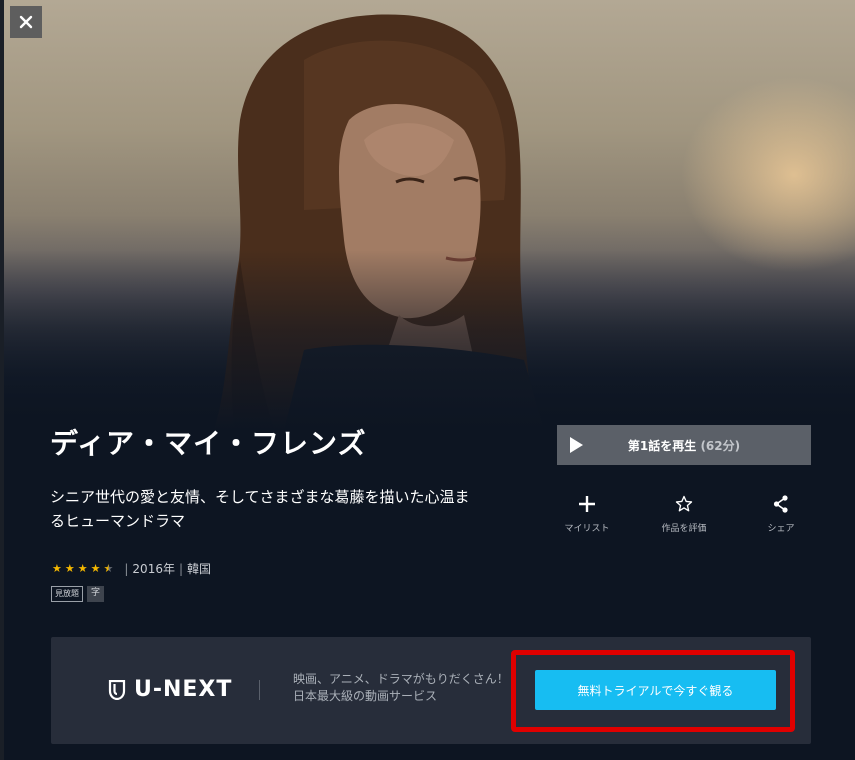  Describe the element at coordinates (108, 568) in the screenshot. I see `half-star-icon: ★` at that location.